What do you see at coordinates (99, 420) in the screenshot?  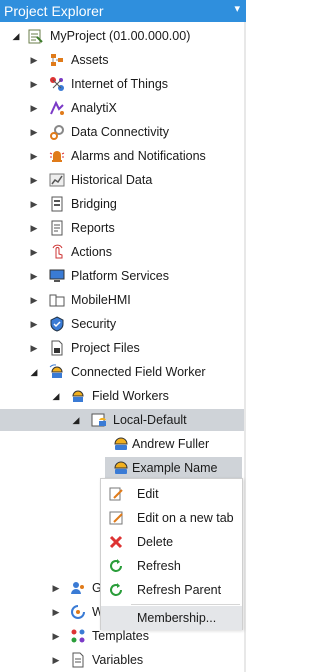 I see `folder-user-icon` at bounding box center [99, 420].